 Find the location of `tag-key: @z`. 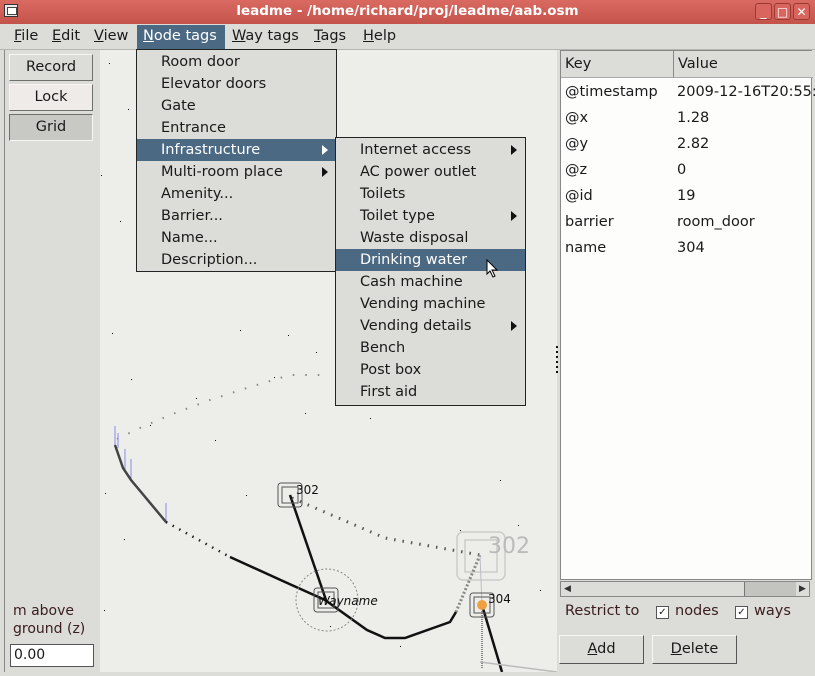

tag-key: @z is located at coordinates (576, 170).